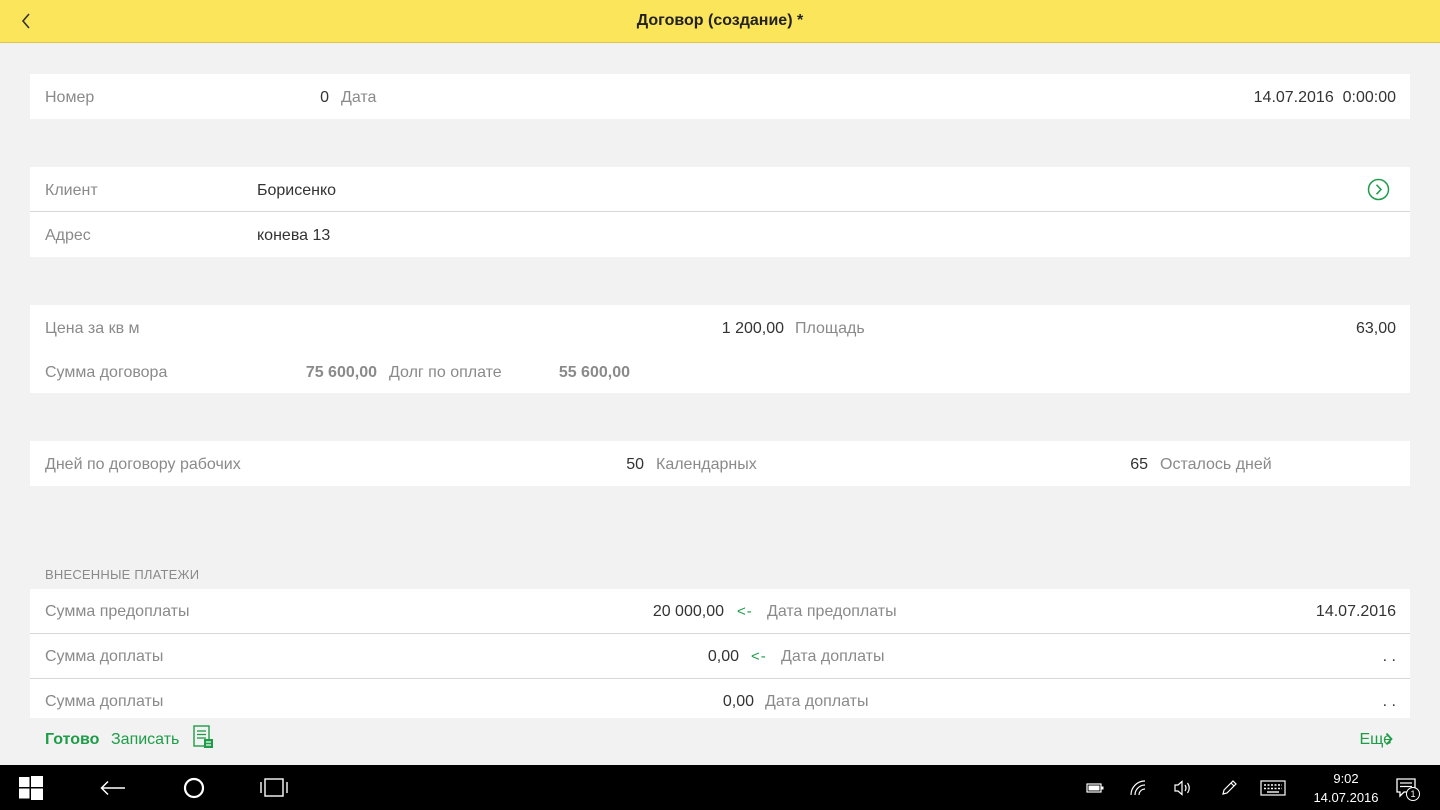  Describe the element at coordinates (688, 612) in the screenshot. I see `prepayment-field: 20 000,00` at that location.